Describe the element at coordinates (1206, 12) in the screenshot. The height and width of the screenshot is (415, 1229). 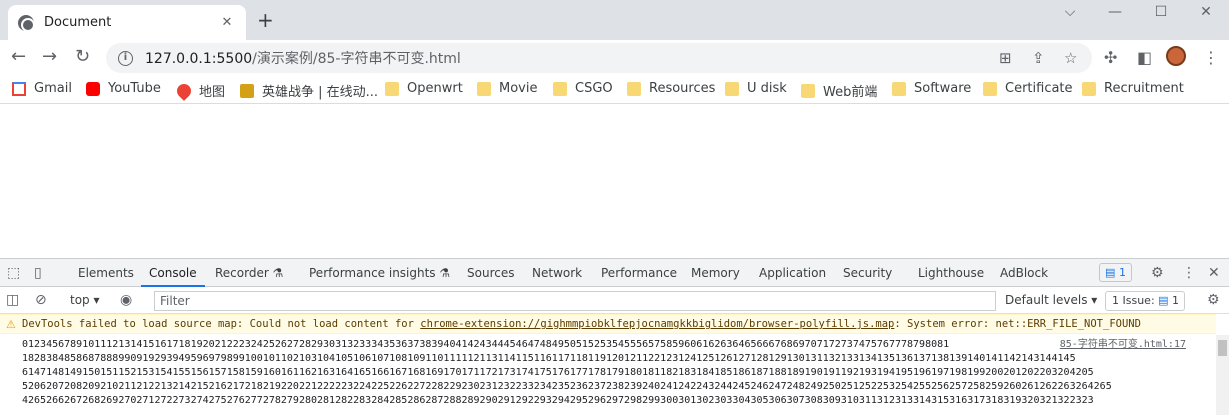
I see `close-window-button: ✕` at that location.